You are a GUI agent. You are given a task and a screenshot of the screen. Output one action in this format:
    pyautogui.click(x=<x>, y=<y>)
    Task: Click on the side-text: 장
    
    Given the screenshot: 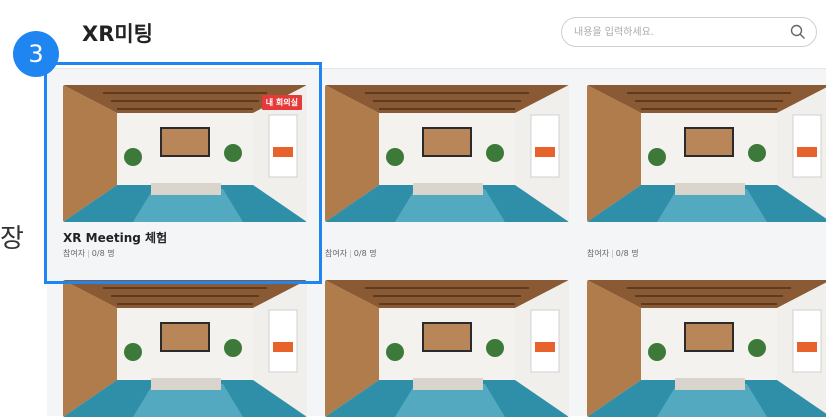 What is the action you would take?
    pyautogui.click(x=12, y=239)
    